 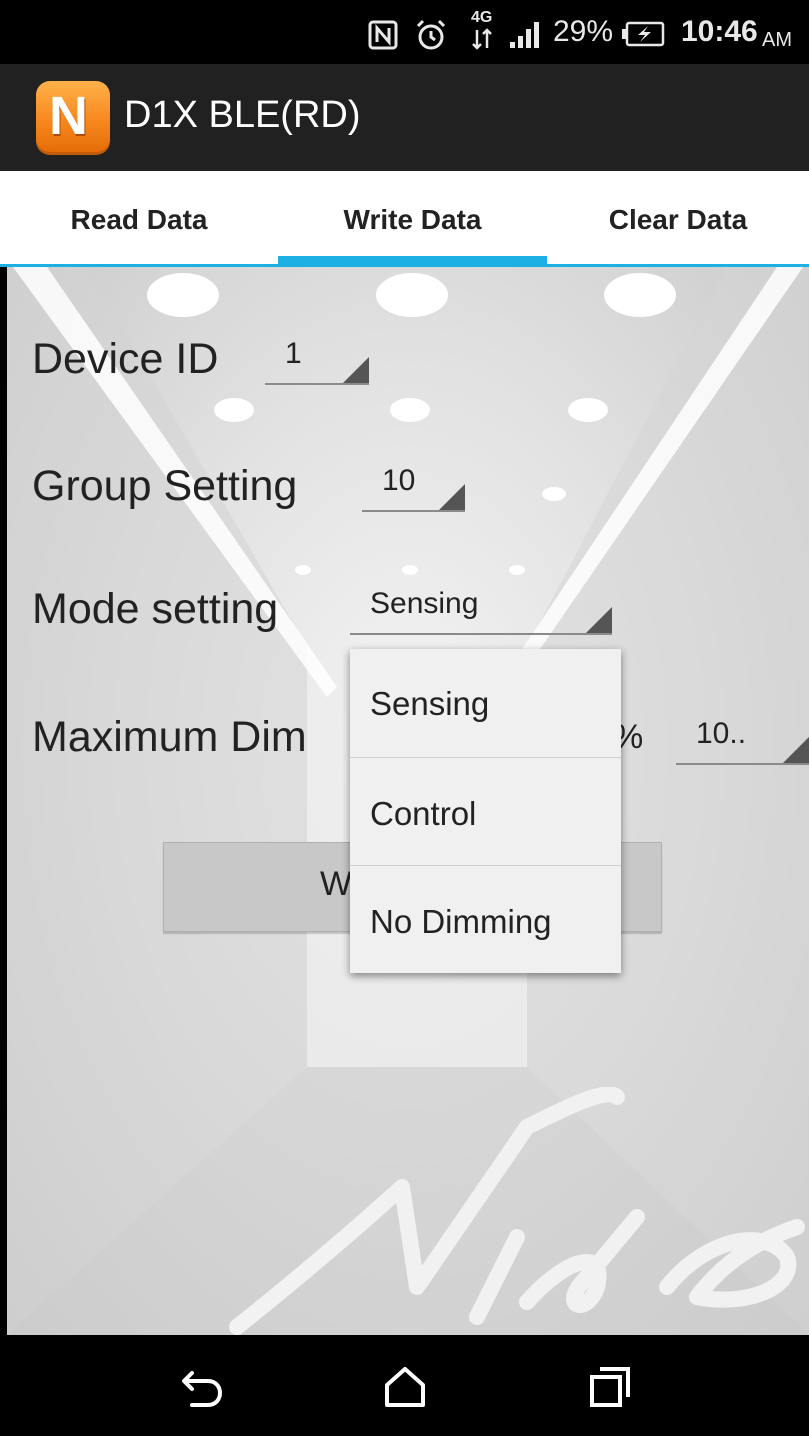 What do you see at coordinates (678, 219) in the screenshot?
I see `tab-clear-data: Clear Data` at bounding box center [678, 219].